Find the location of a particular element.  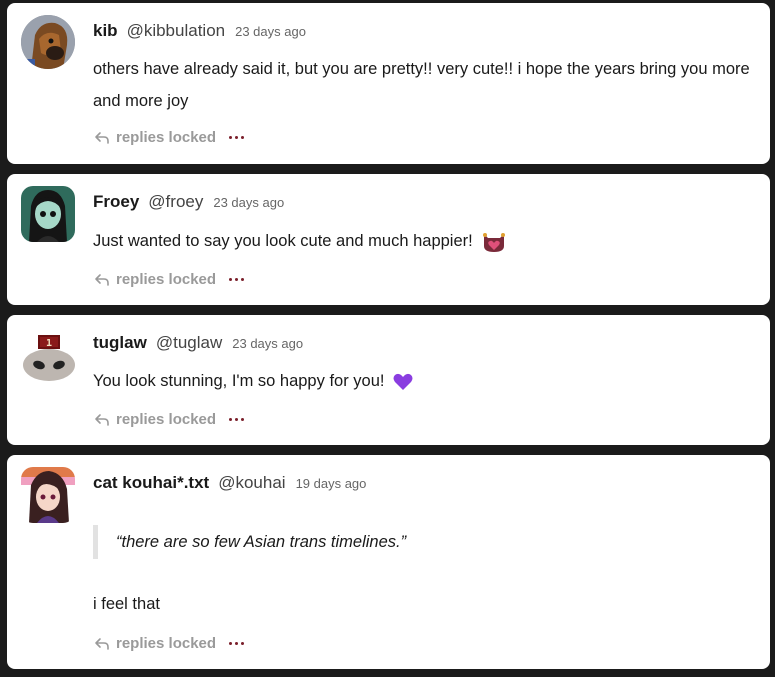

timestamp: 19 days ago is located at coordinates (331, 483).